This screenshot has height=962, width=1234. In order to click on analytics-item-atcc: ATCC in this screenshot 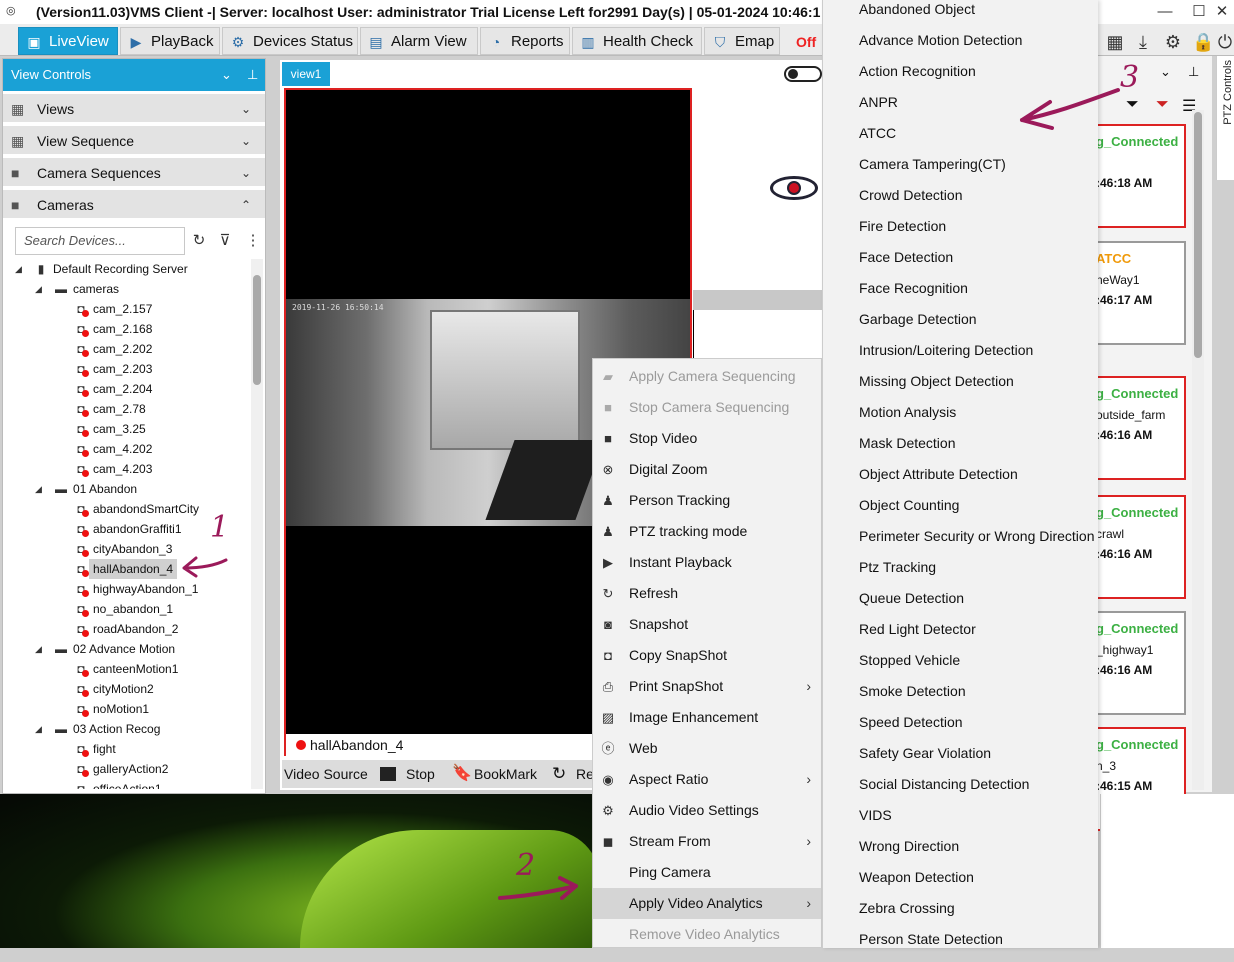, I will do `click(978, 140)`.